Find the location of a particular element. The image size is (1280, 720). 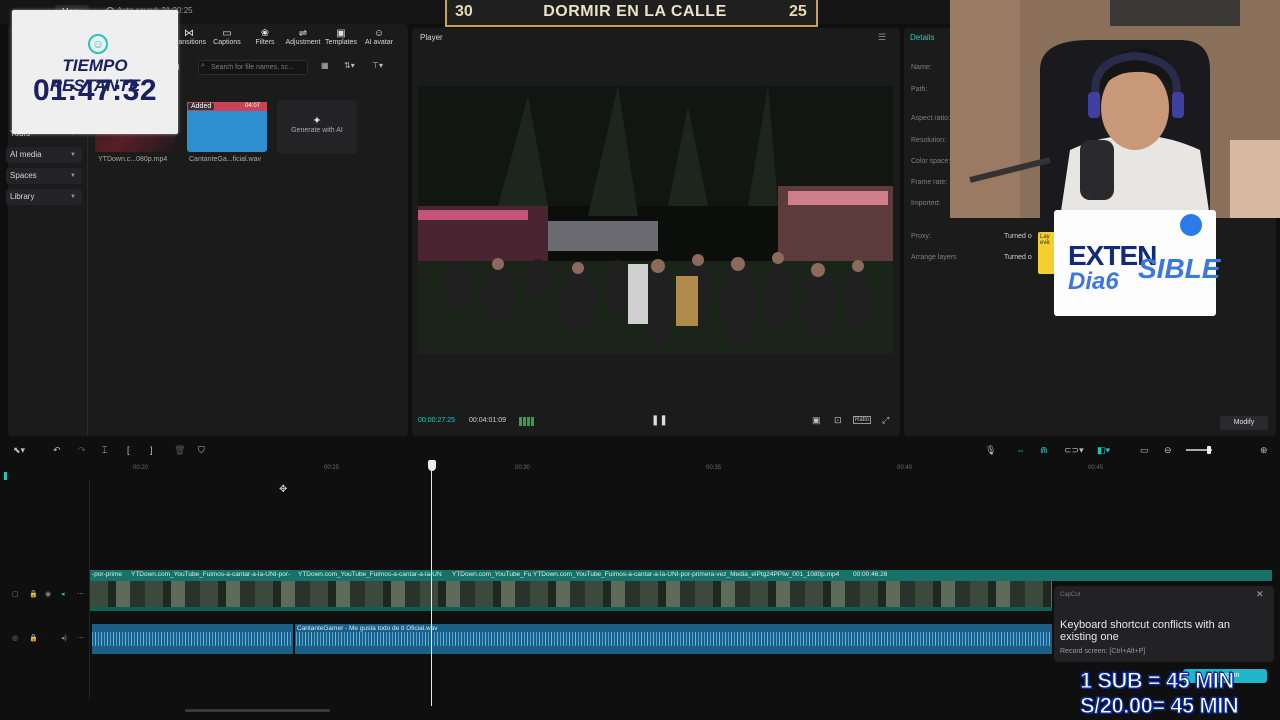

sidebar-item-library: Library ▼ is located at coordinates (44, 197).